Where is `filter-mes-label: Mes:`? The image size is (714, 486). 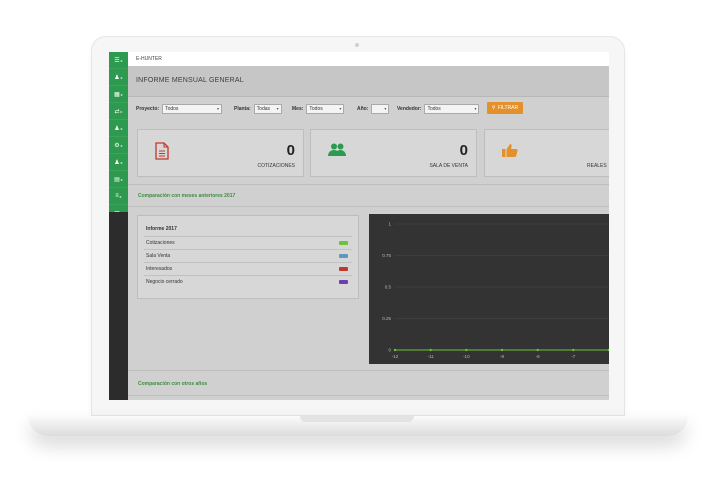 filter-mes-label: Mes: is located at coordinates (298, 108).